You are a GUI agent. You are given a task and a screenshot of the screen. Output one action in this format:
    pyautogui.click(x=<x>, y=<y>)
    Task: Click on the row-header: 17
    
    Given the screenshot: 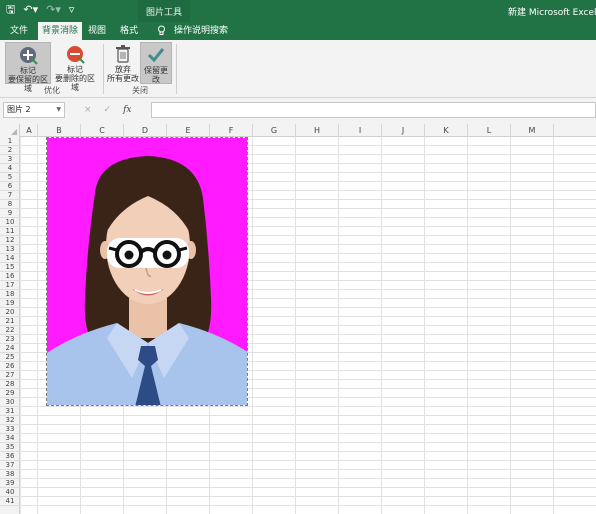 What is the action you would take?
    pyautogui.click(x=10, y=285)
    